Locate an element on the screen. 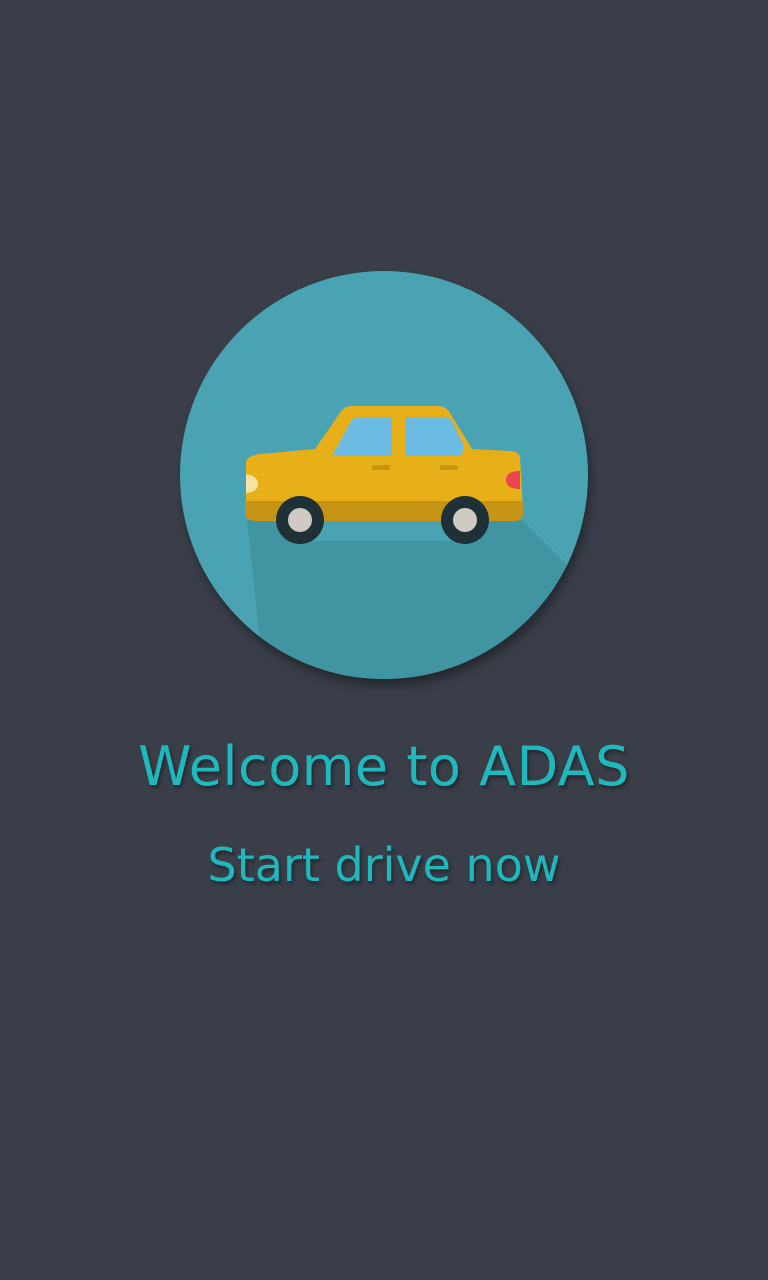  start-drive-text: Start drive now is located at coordinates (384, 865).